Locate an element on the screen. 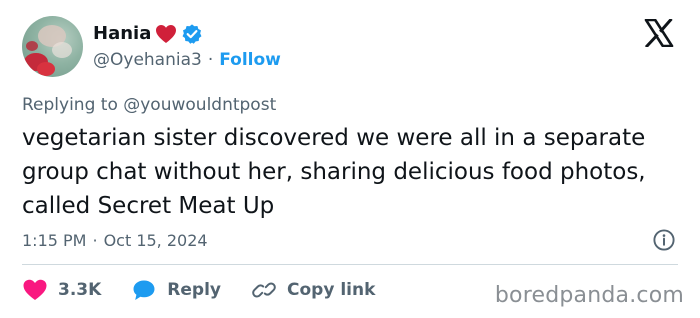 The height and width of the screenshot is (318, 700). tweet-timestamp: 1:15 PM · Oct 15, 2024 is located at coordinates (115, 240).